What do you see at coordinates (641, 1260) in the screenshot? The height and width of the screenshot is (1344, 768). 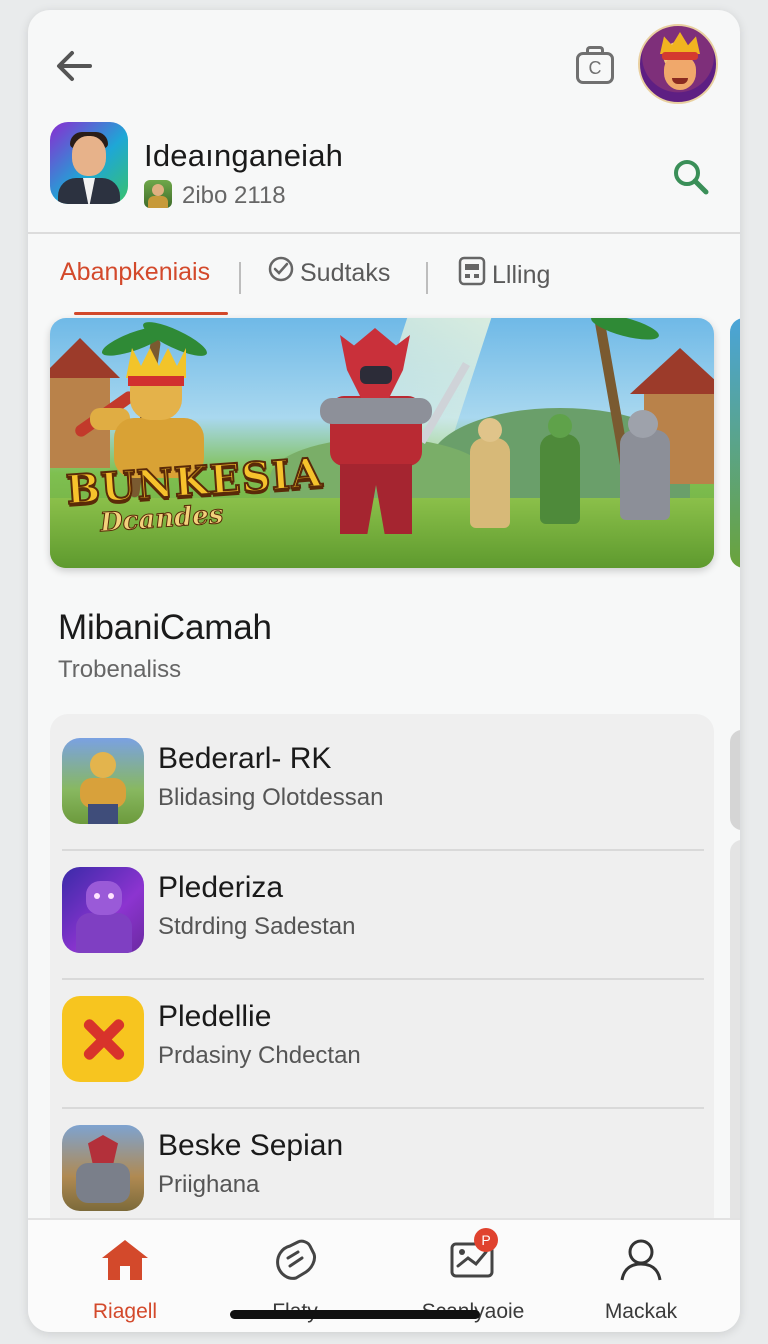 I see `person-icon` at bounding box center [641, 1260].